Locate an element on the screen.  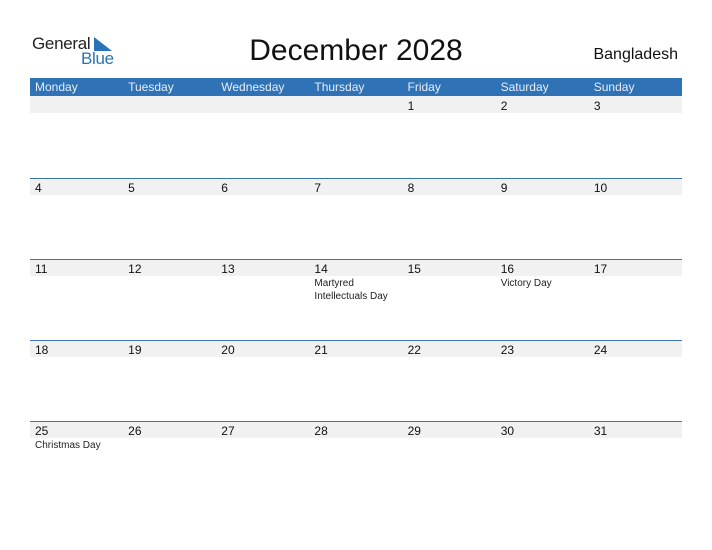
holiday-label: Christmas Day is located at coordinates (68, 445).